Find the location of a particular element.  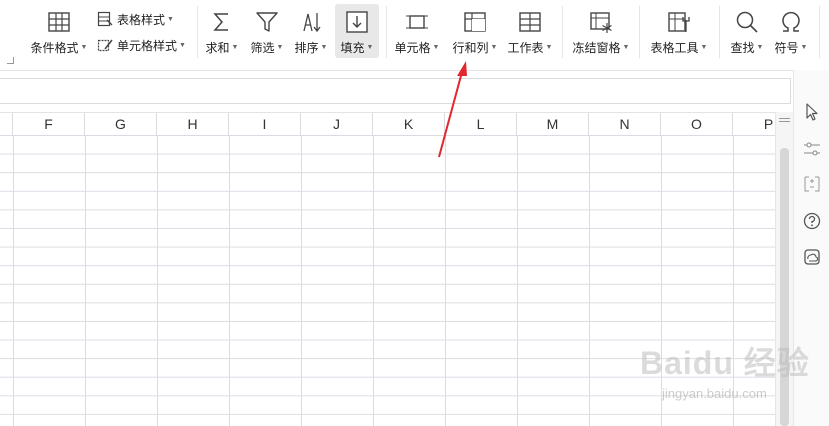

freeze-icon is located at coordinates (601, 22).